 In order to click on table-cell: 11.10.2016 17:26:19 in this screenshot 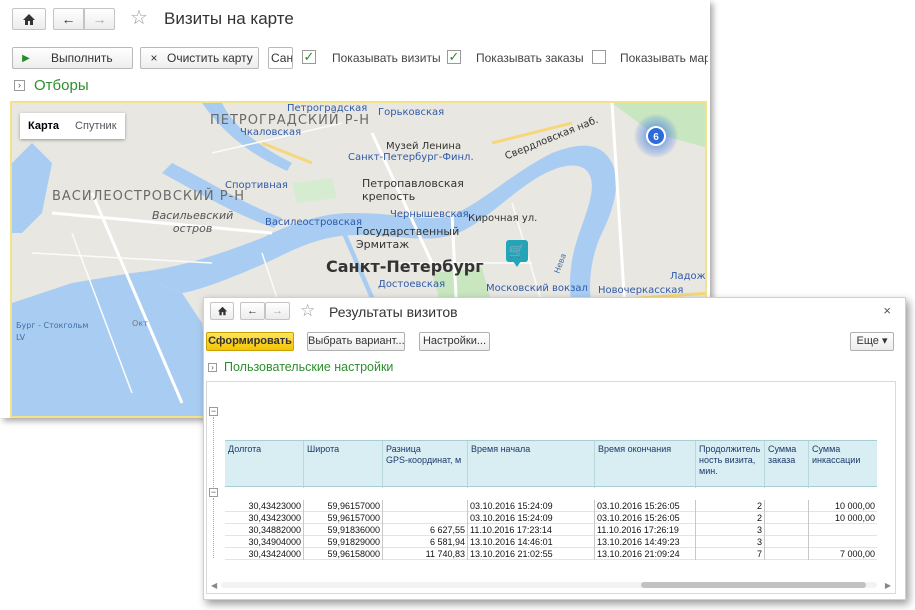, I will do `click(645, 530)`.